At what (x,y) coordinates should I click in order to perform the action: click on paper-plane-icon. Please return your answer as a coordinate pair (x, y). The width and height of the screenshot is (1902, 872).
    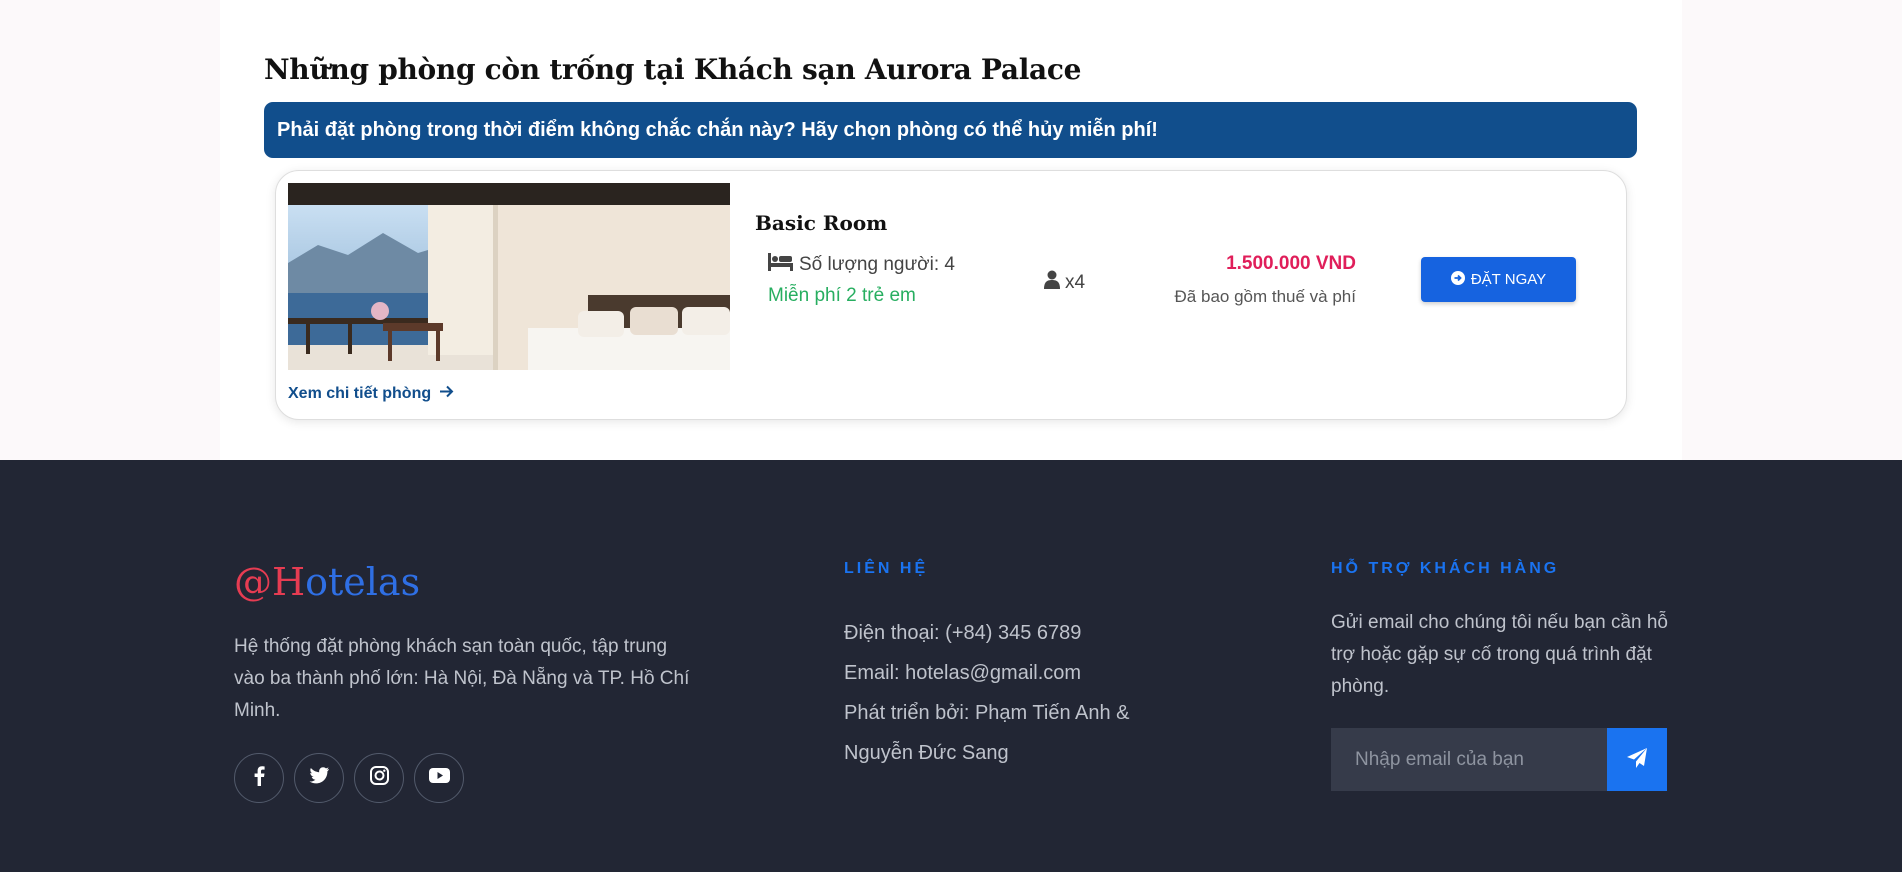
    Looking at the image, I should click on (1637, 759).